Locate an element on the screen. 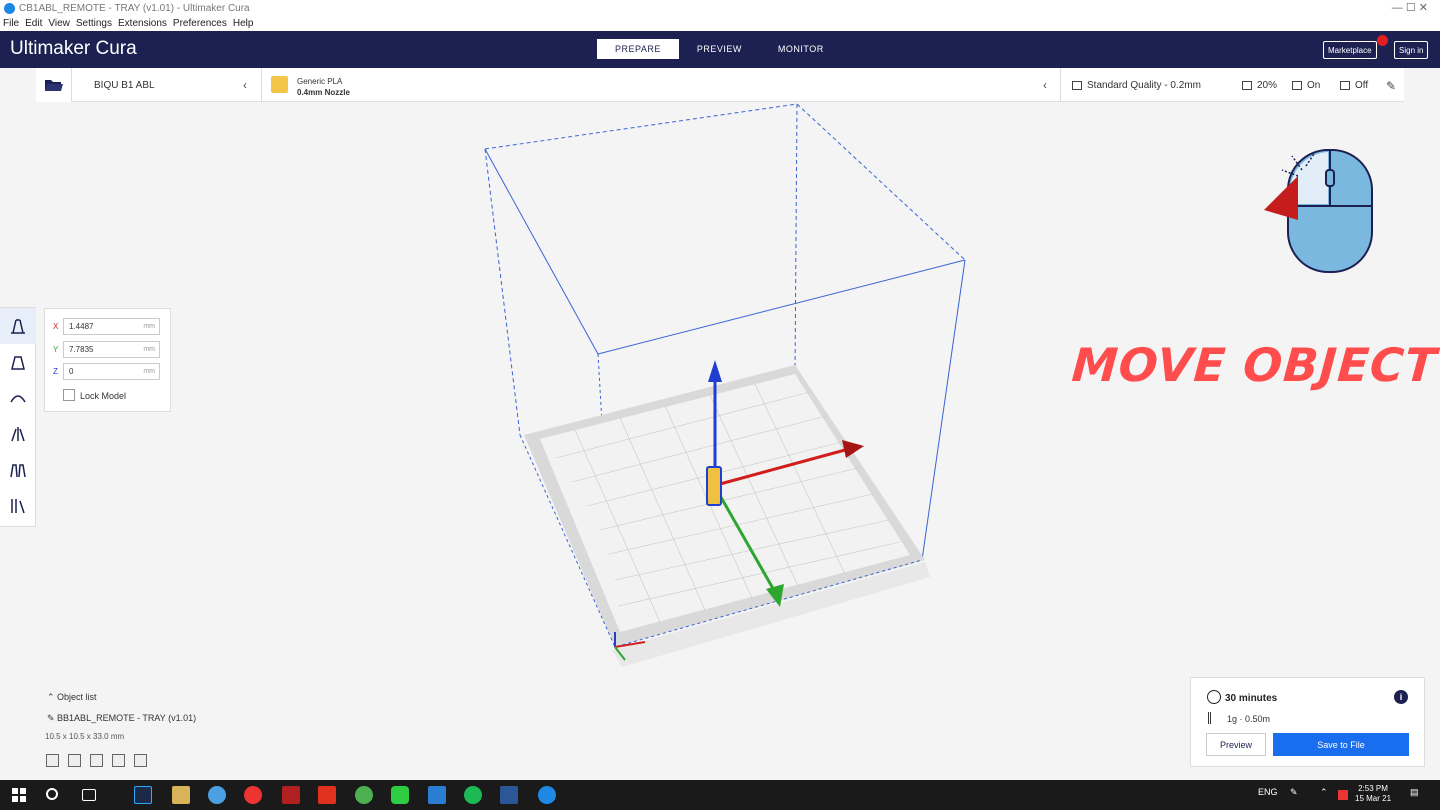  adhesion-icon is located at coordinates (1345, 85).